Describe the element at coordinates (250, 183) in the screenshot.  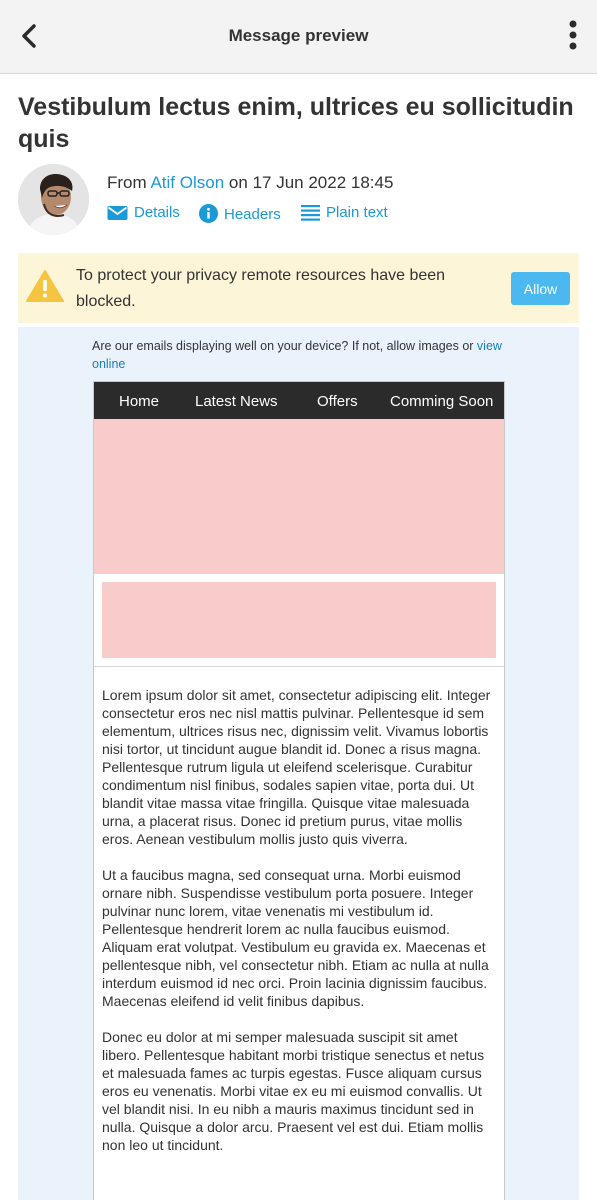
I see `sender-line: From Atif Olson on 17 Jun 2022 18:45` at that location.